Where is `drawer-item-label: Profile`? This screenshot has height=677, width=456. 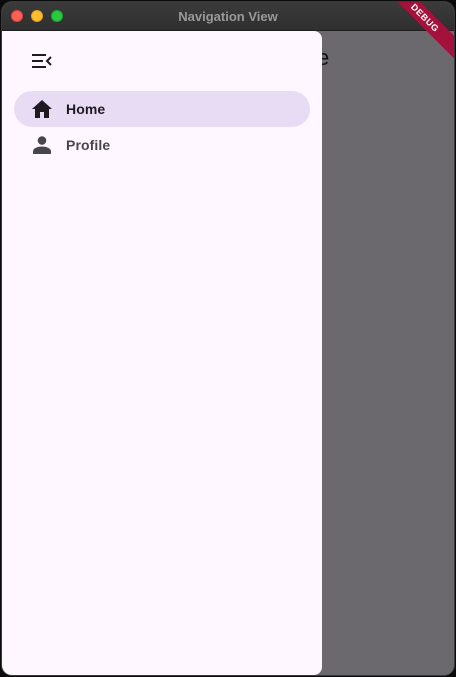 drawer-item-label: Profile is located at coordinates (88, 145).